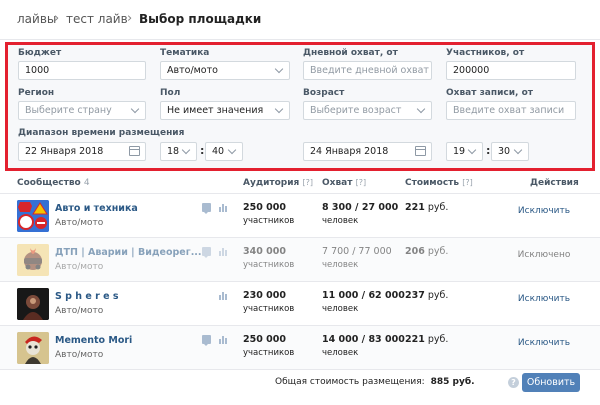 This screenshot has width=600, height=405. What do you see at coordinates (350, 382) in the screenshot?
I see `total-cost-label: Общая стоимость размещения:` at bounding box center [350, 382].